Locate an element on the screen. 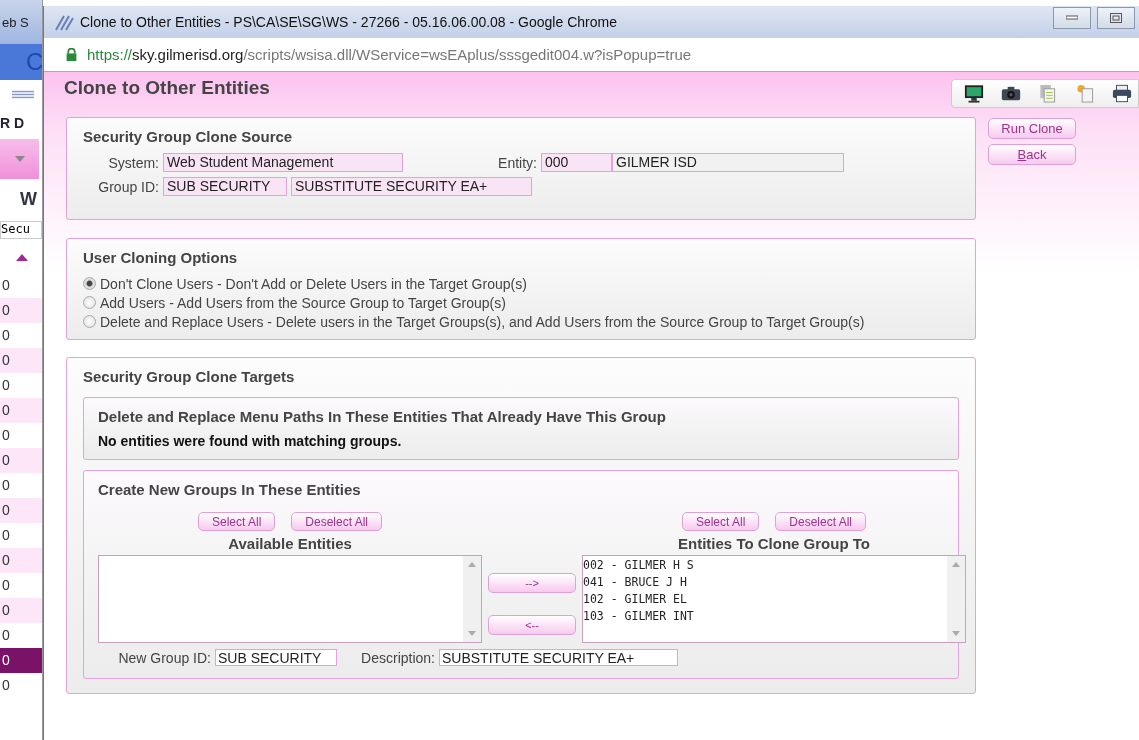 This screenshot has width=1139, height=740. minimize-button is located at coordinates (1072, 18).